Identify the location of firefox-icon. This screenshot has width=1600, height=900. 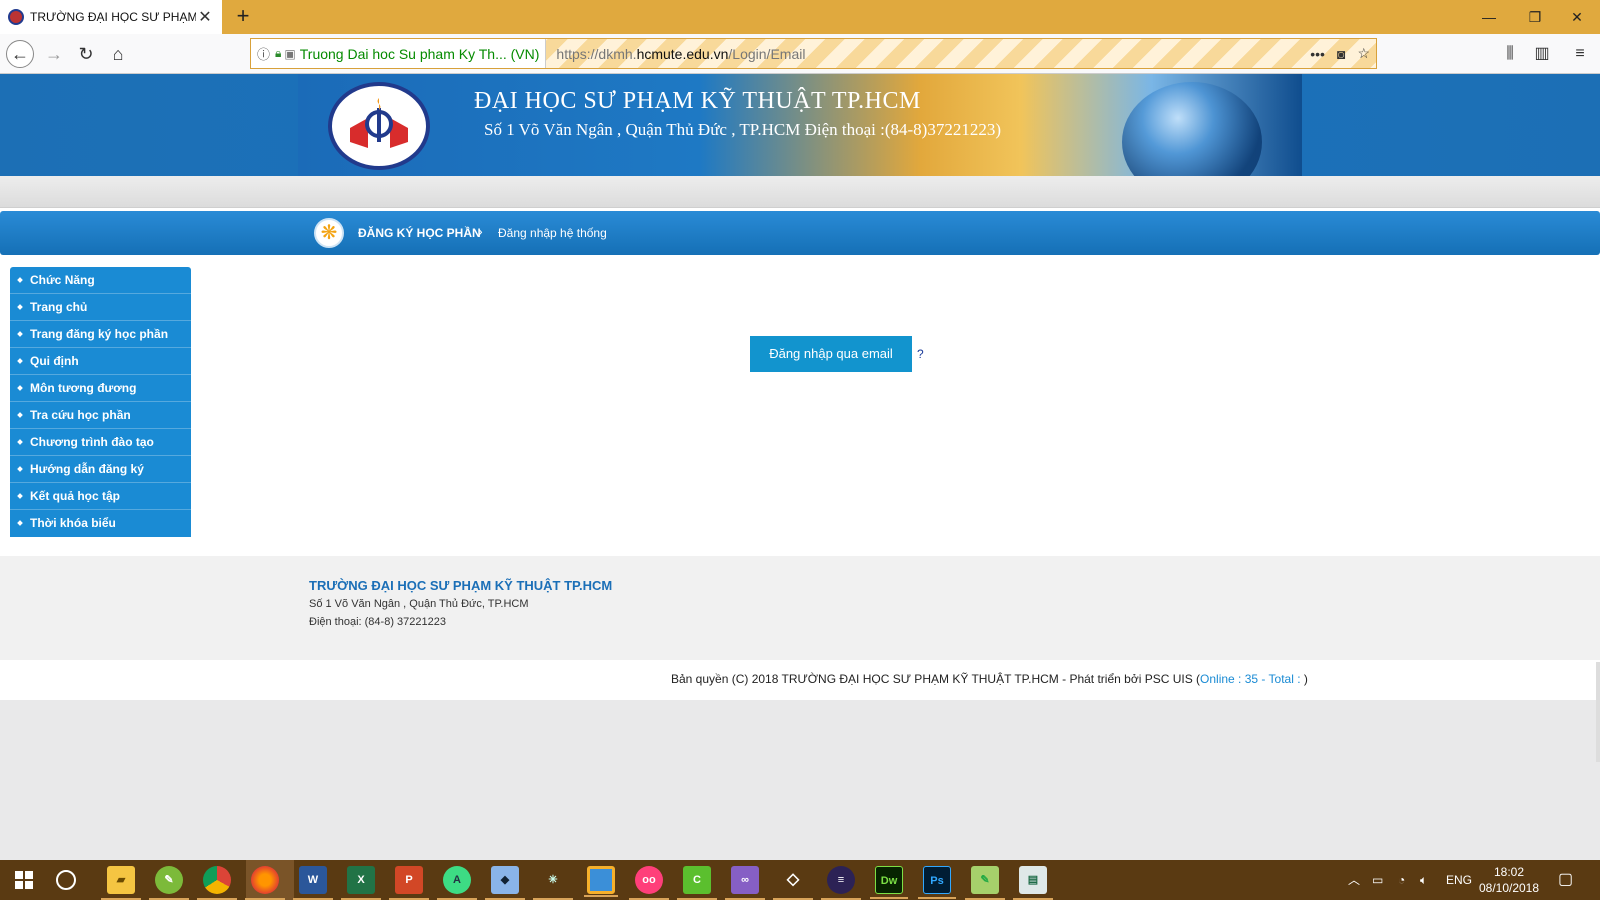
(265, 883).